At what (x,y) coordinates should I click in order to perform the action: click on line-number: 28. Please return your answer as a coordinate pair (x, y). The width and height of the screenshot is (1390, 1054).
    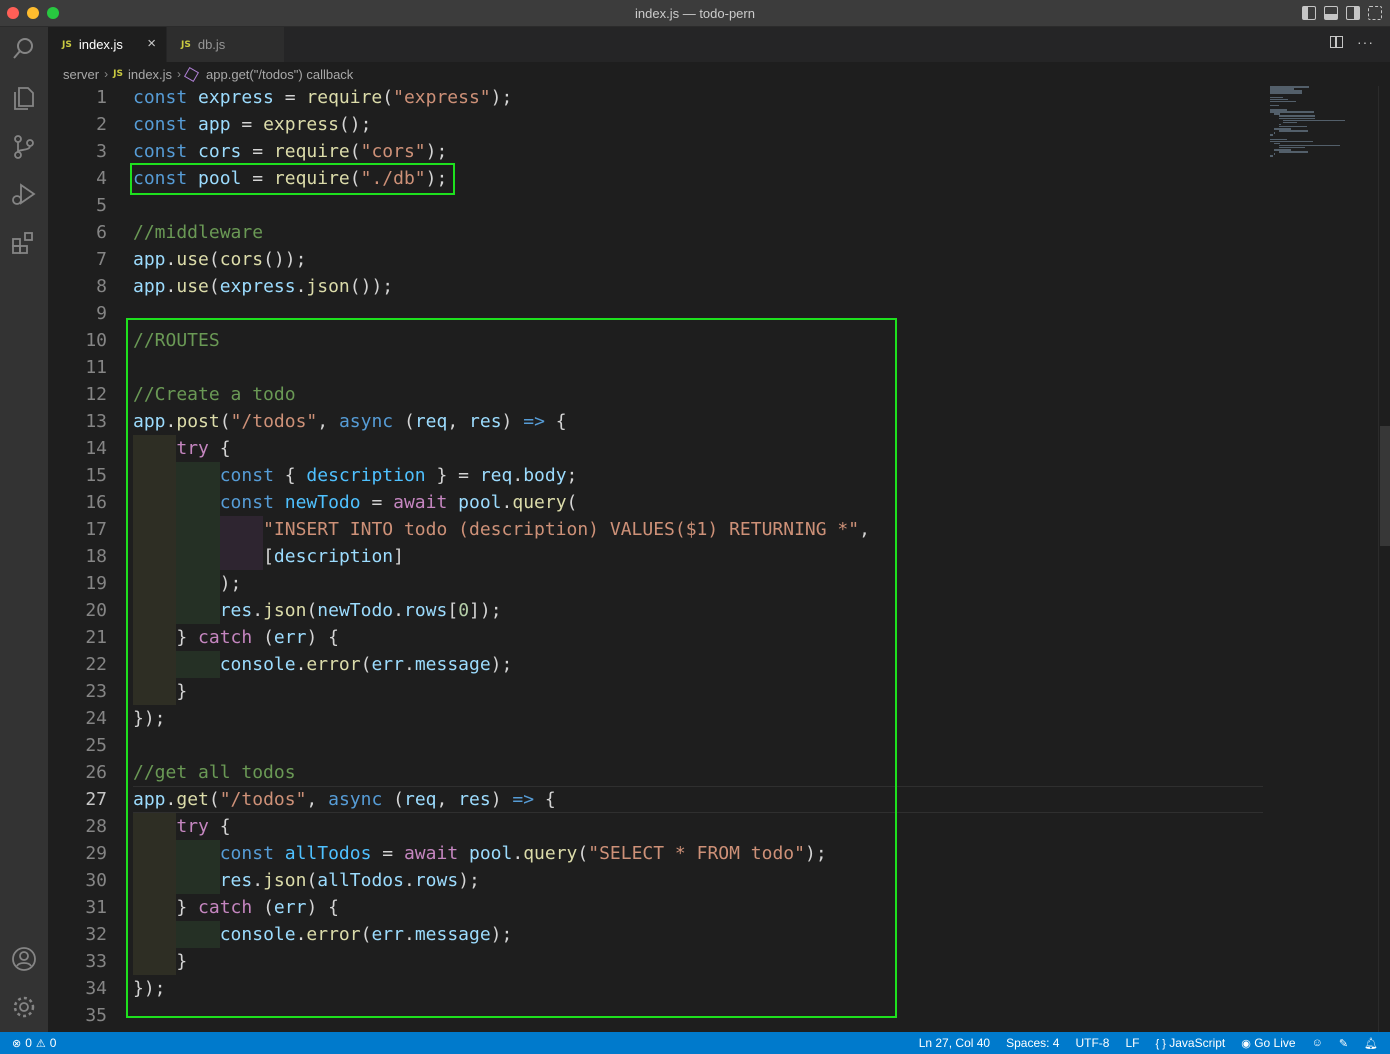
    Looking at the image, I should click on (96, 826).